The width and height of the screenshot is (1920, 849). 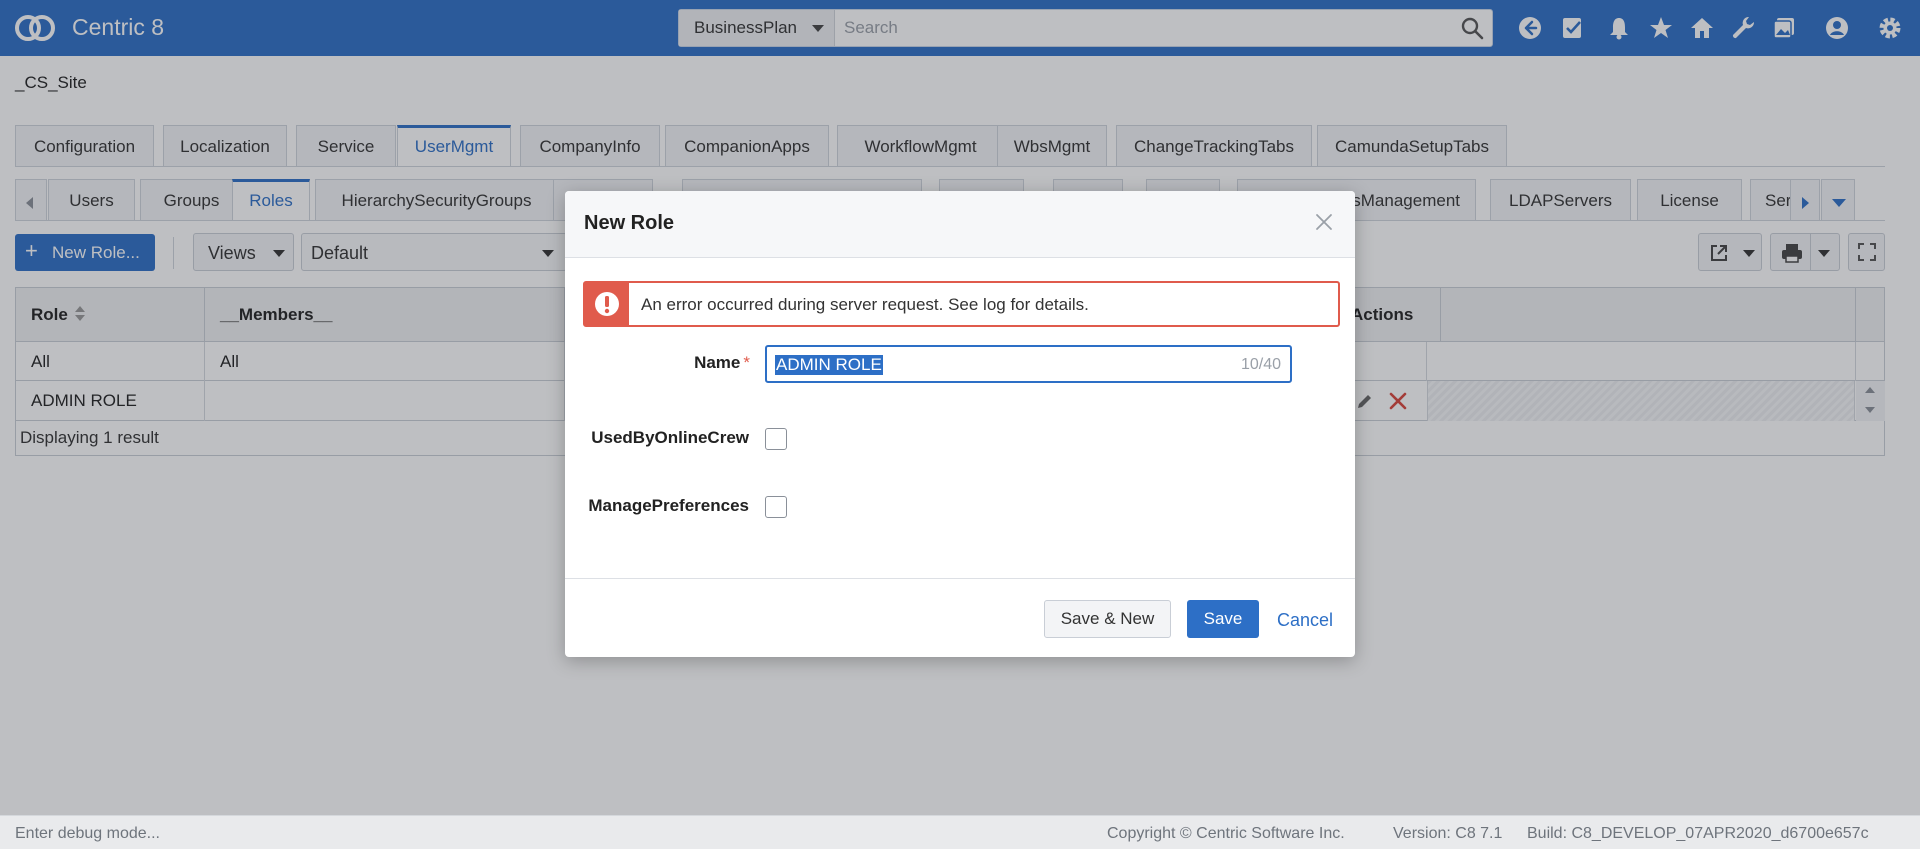 I want to click on name-label-text: Name, so click(x=717, y=362).